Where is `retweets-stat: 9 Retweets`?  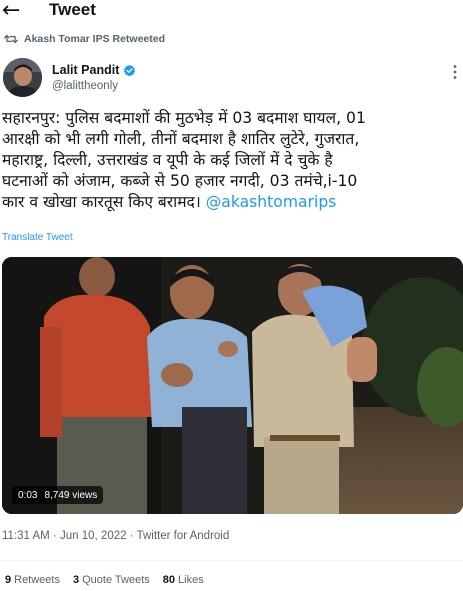
retweets-stat: 9 Retweets is located at coordinates (32, 580).